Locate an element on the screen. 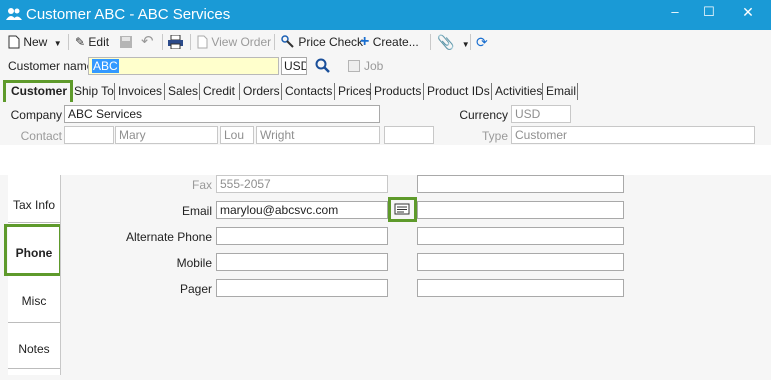 The image size is (771, 380). refresh-icon: ⟳ is located at coordinates (482, 42).